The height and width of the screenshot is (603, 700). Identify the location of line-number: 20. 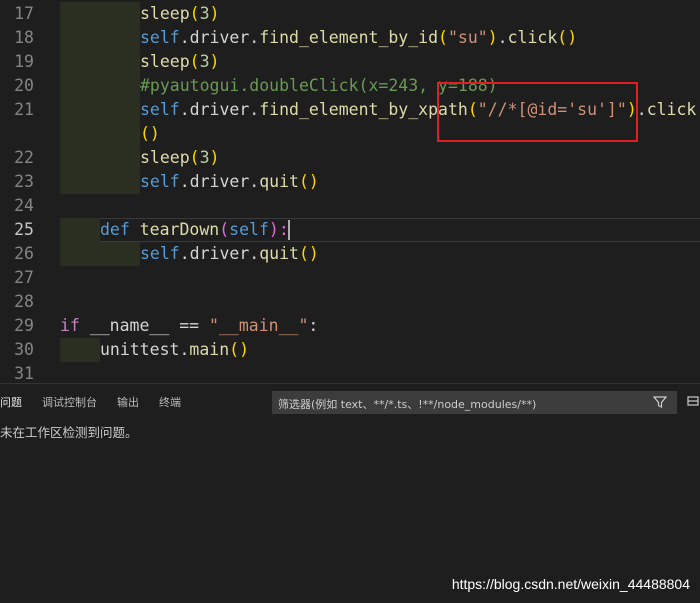
(24, 85).